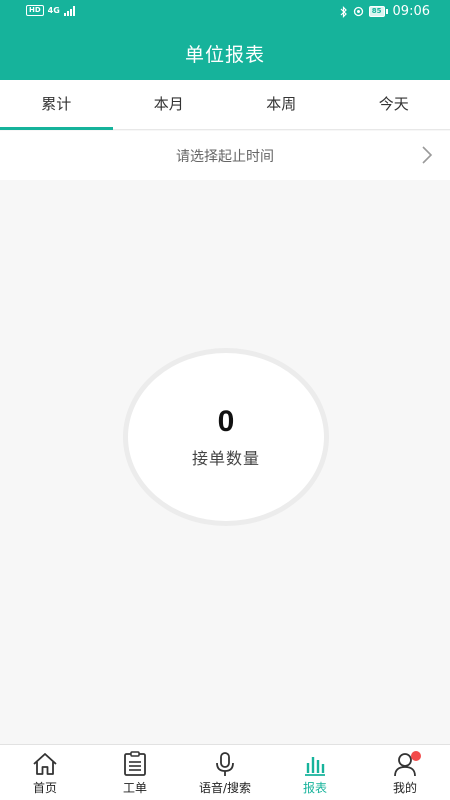 The image size is (450, 800). Describe the element at coordinates (404, 788) in the screenshot. I see `nav-profile-label: 我的` at that location.